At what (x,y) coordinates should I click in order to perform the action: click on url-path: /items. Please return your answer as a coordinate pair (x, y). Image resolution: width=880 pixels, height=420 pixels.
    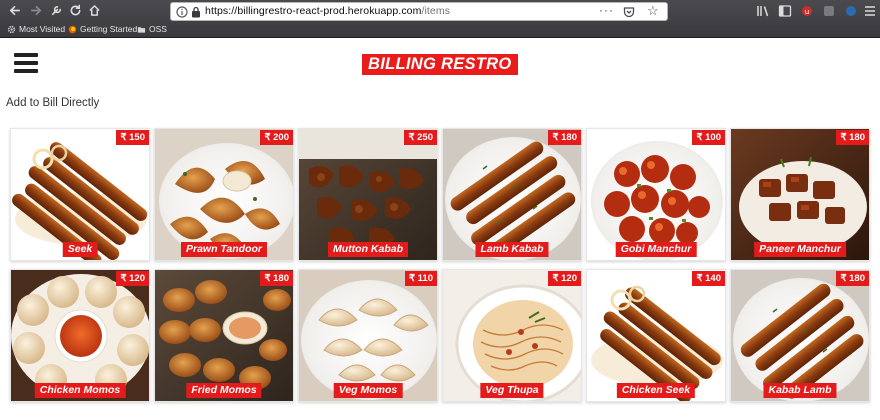
    Looking at the image, I should click on (436, 11).